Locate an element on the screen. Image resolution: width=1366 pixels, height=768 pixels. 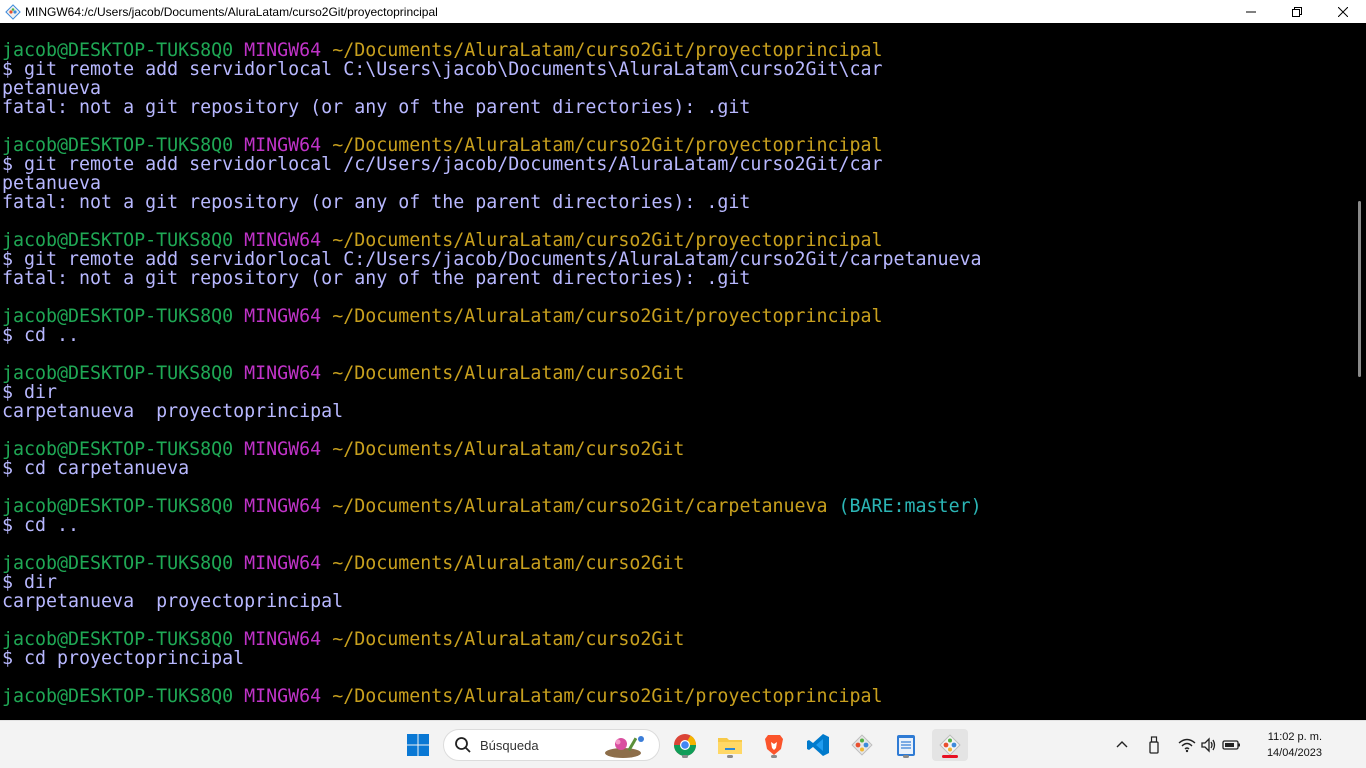
active-indicator is located at coordinates (950, 756).